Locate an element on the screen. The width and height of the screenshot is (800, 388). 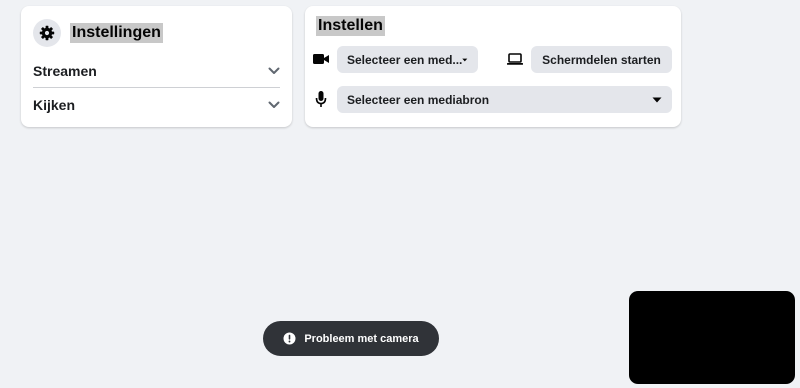
screen-share-button: Schermdelen starten is located at coordinates (601, 59).